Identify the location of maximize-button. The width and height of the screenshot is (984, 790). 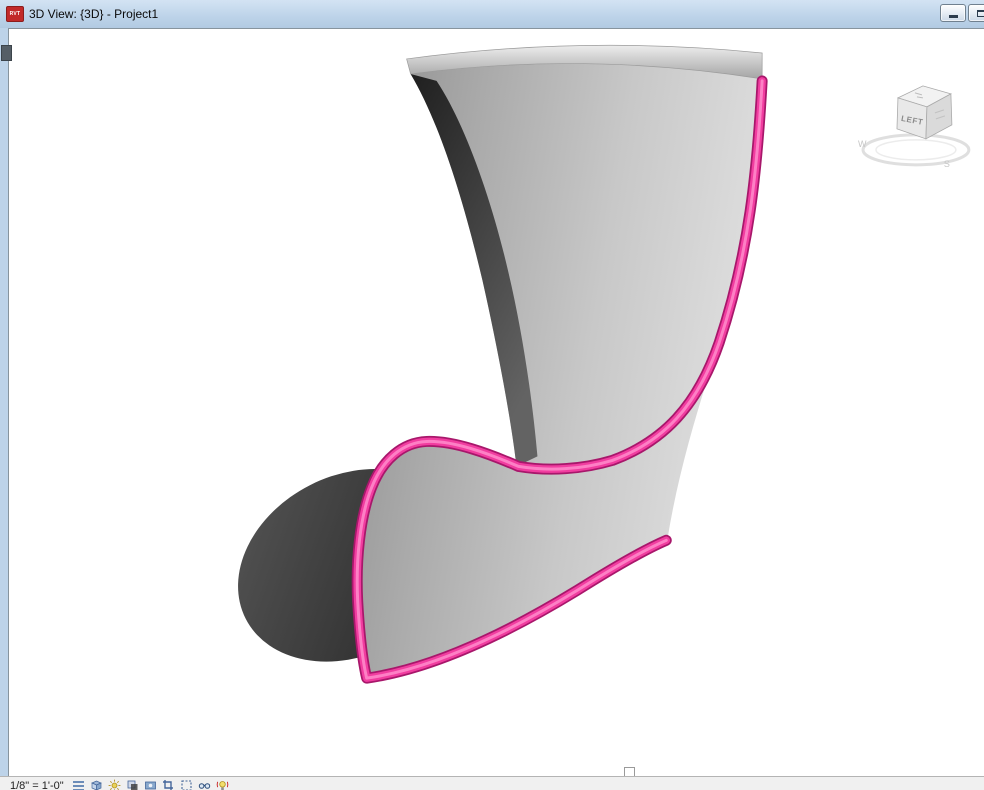
(976, 13).